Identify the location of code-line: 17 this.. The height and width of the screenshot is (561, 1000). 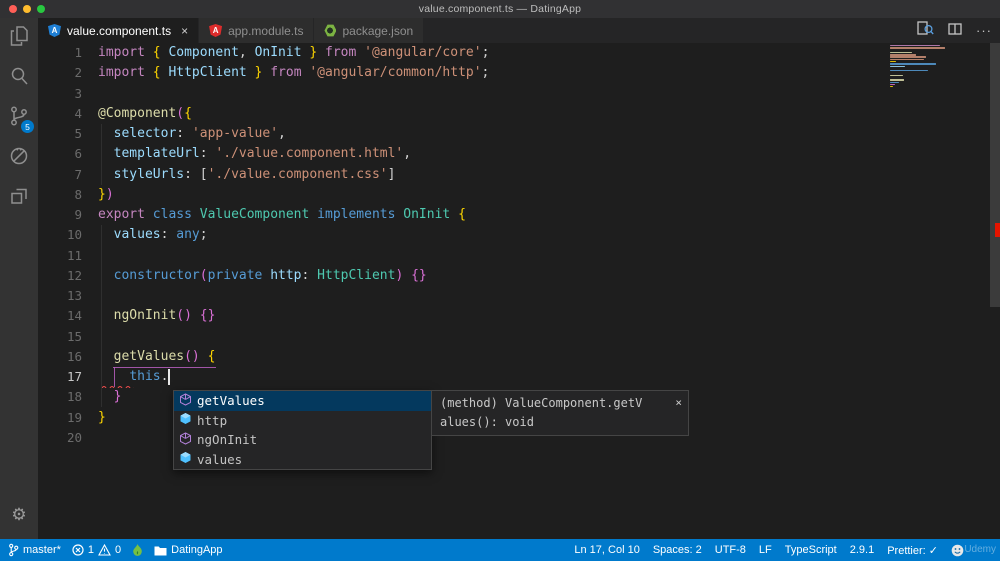
(519, 377).